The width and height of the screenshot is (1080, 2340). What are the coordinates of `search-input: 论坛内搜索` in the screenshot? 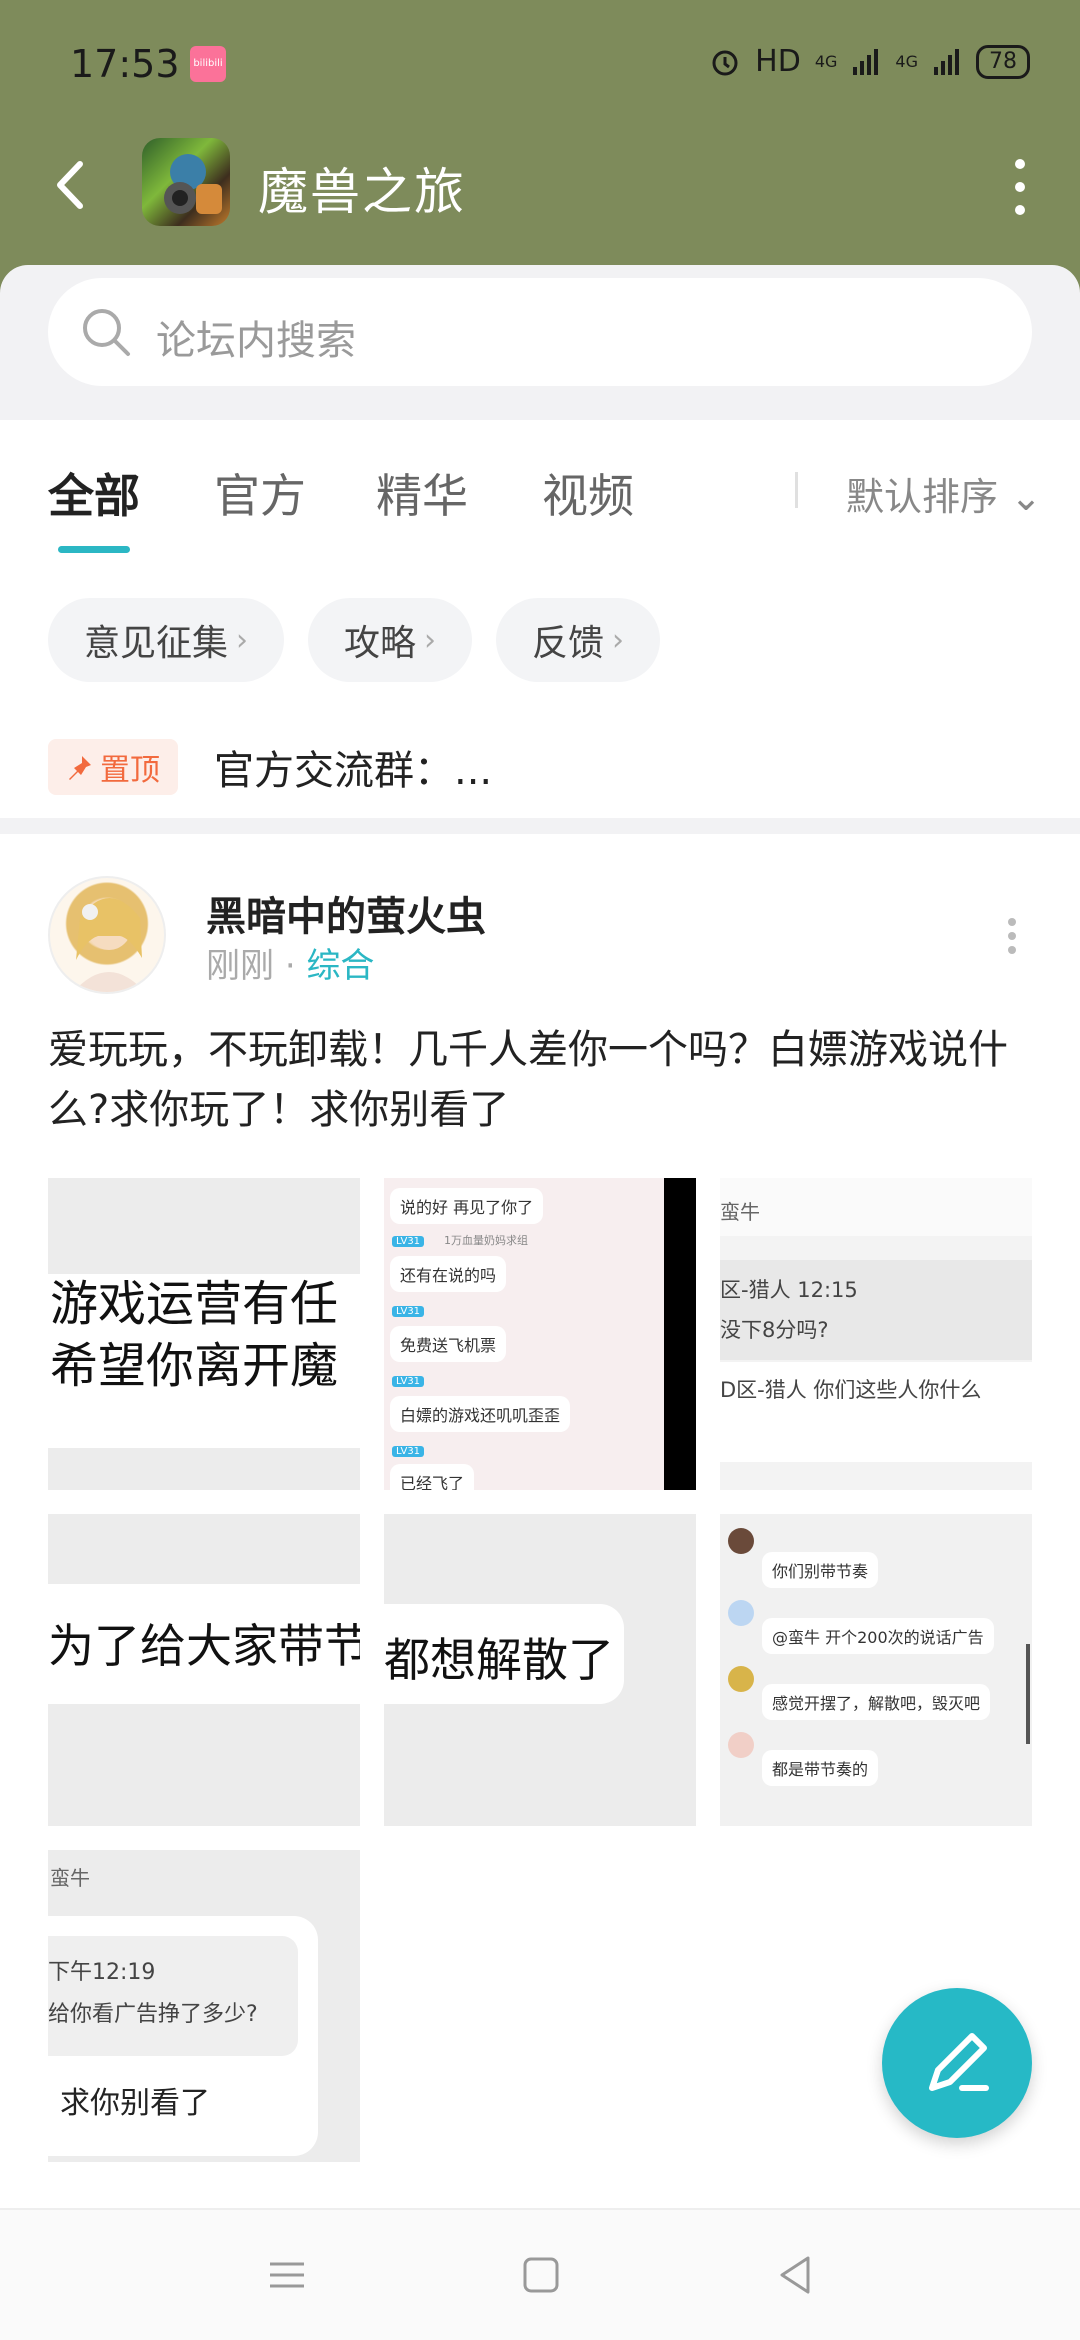 It's located at (540, 332).